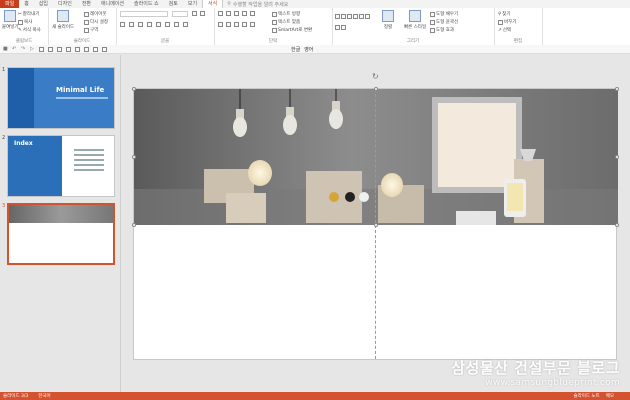 The image size is (630, 400). Describe the element at coordinates (192, 4) in the screenshot. I see `tab-view: 보기` at that location.